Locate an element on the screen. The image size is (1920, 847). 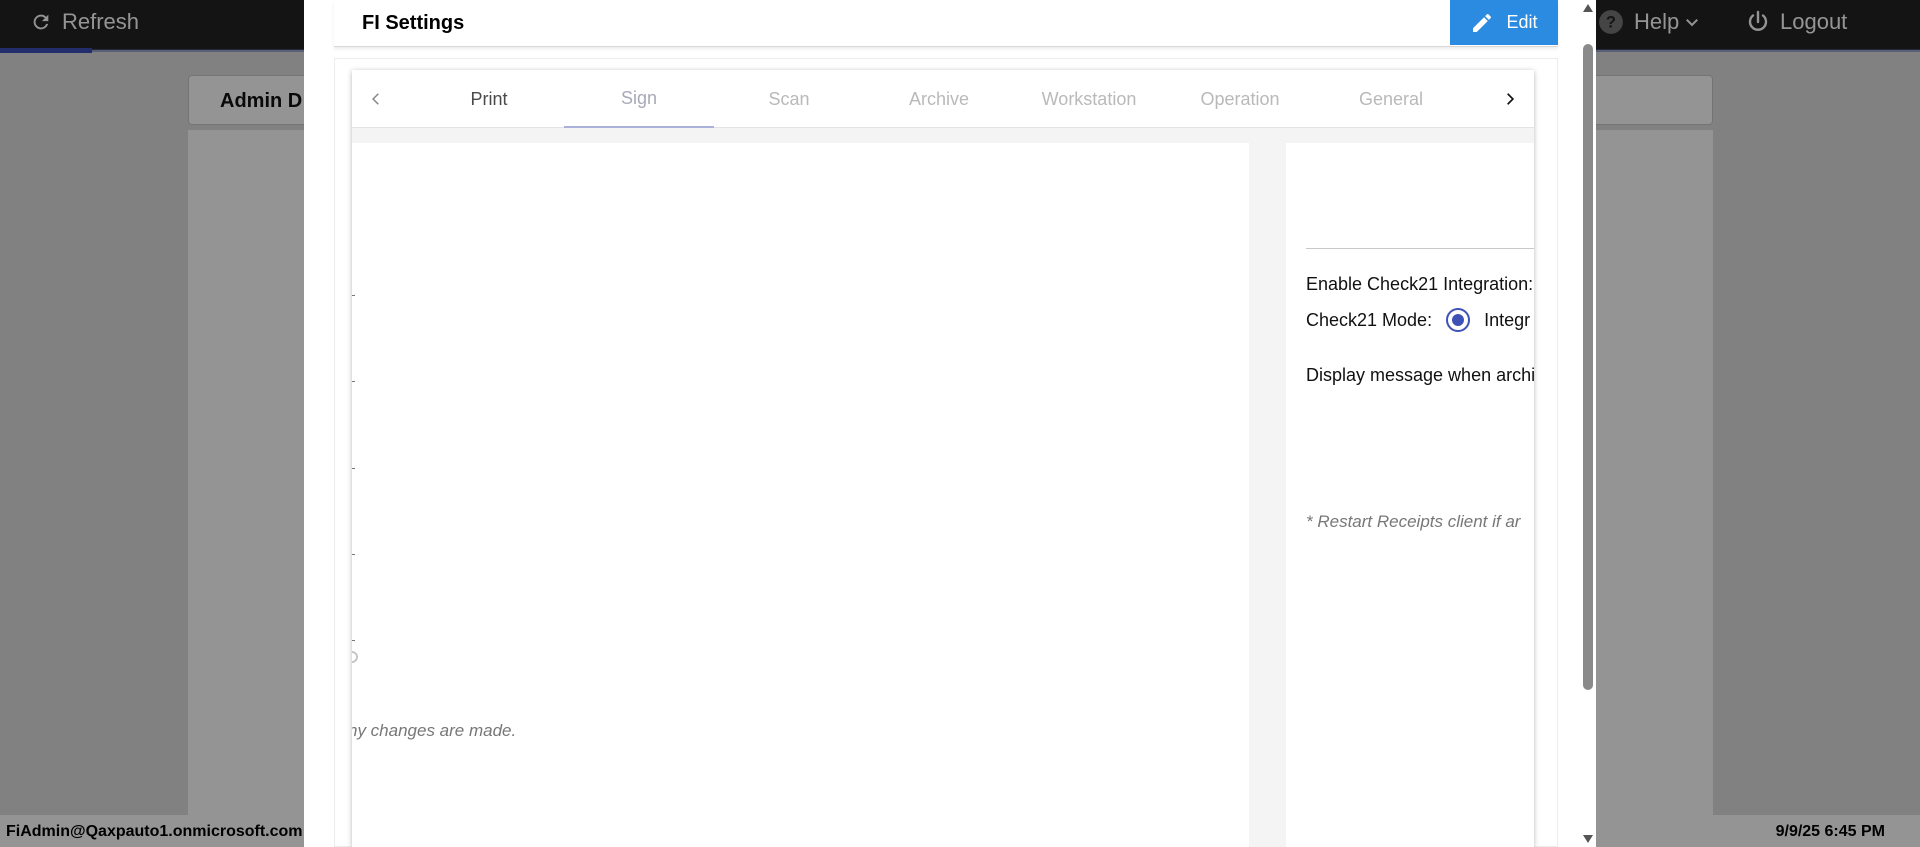
display-message-row: Display message when archi is located at coordinates (1420, 375).